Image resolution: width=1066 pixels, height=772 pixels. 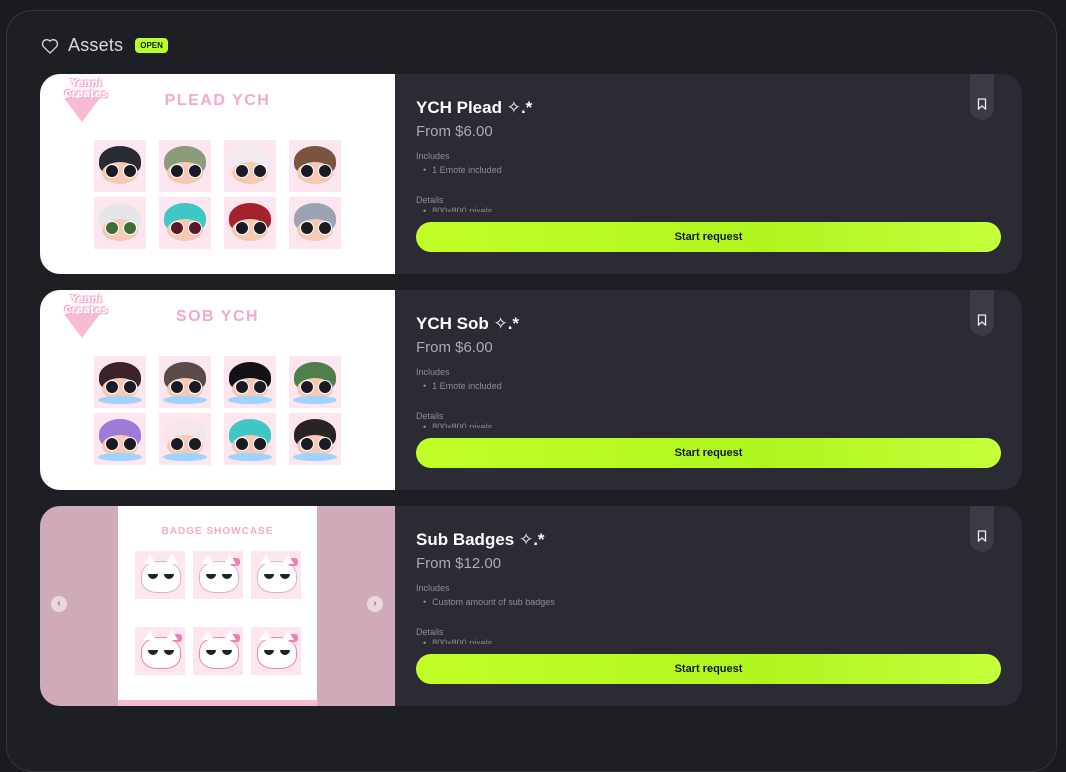 What do you see at coordinates (151, 45) in the screenshot?
I see `status-badge: OPEN` at bounding box center [151, 45].